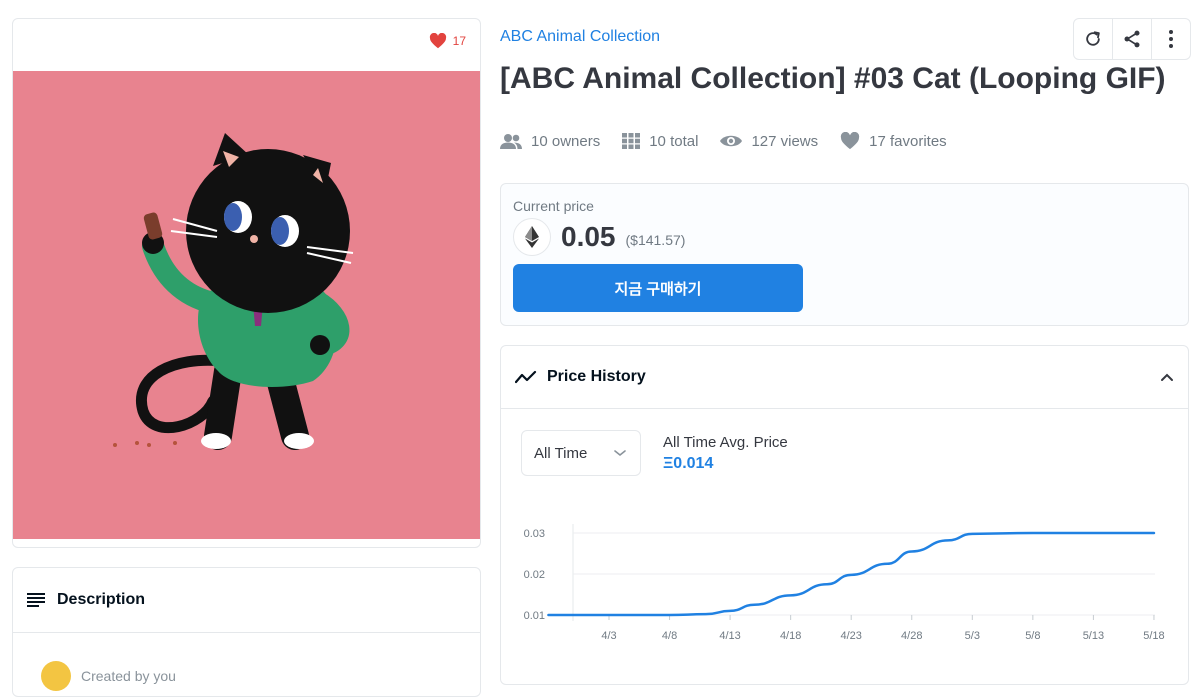 Image resolution: width=1200 pixels, height=697 pixels. What do you see at coordinates (588, 237) in the screenshot?
I see `price-value: 0.05` at bounding box center [588, 237].